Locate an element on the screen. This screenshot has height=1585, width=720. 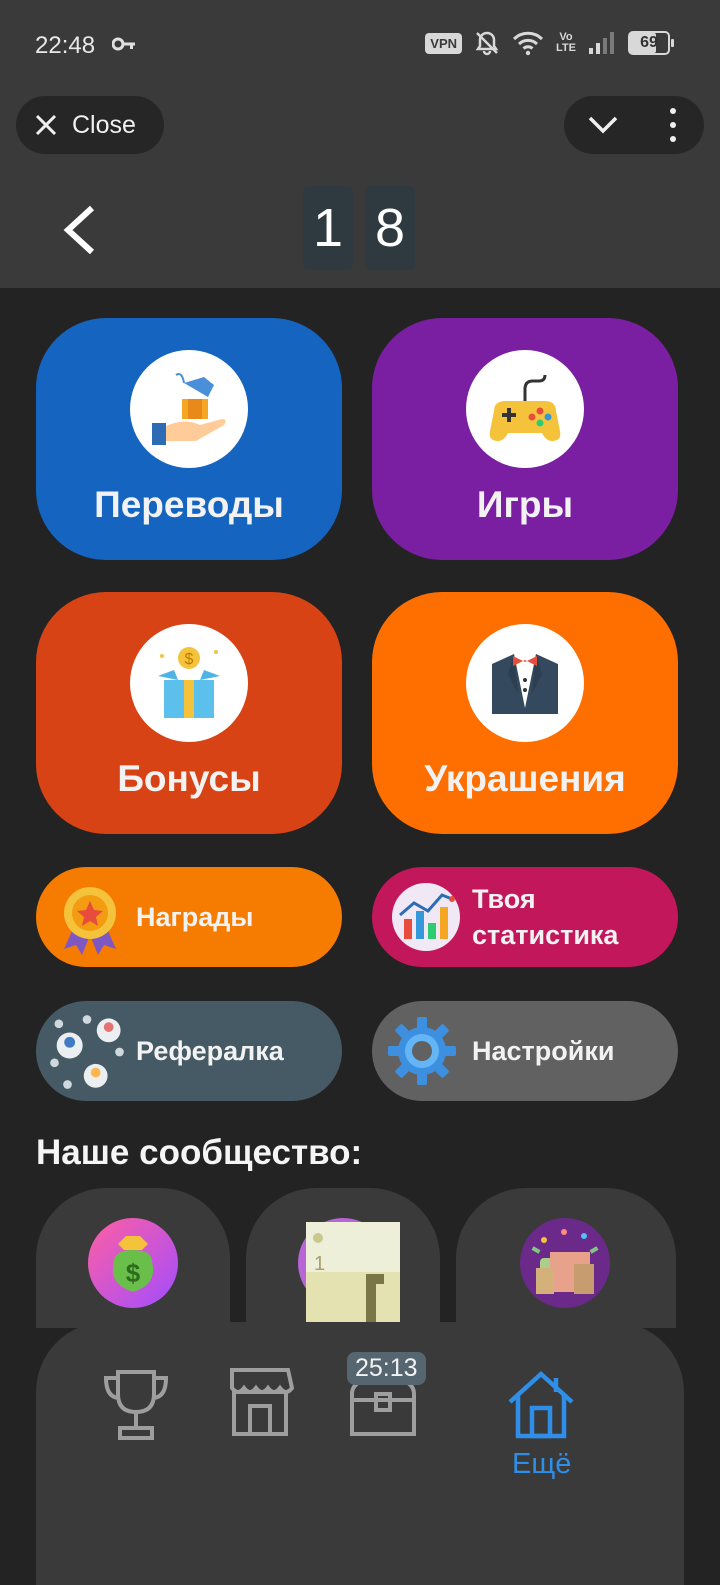
community-title: Наше сообщество: is located at coordinates (199, 1152).